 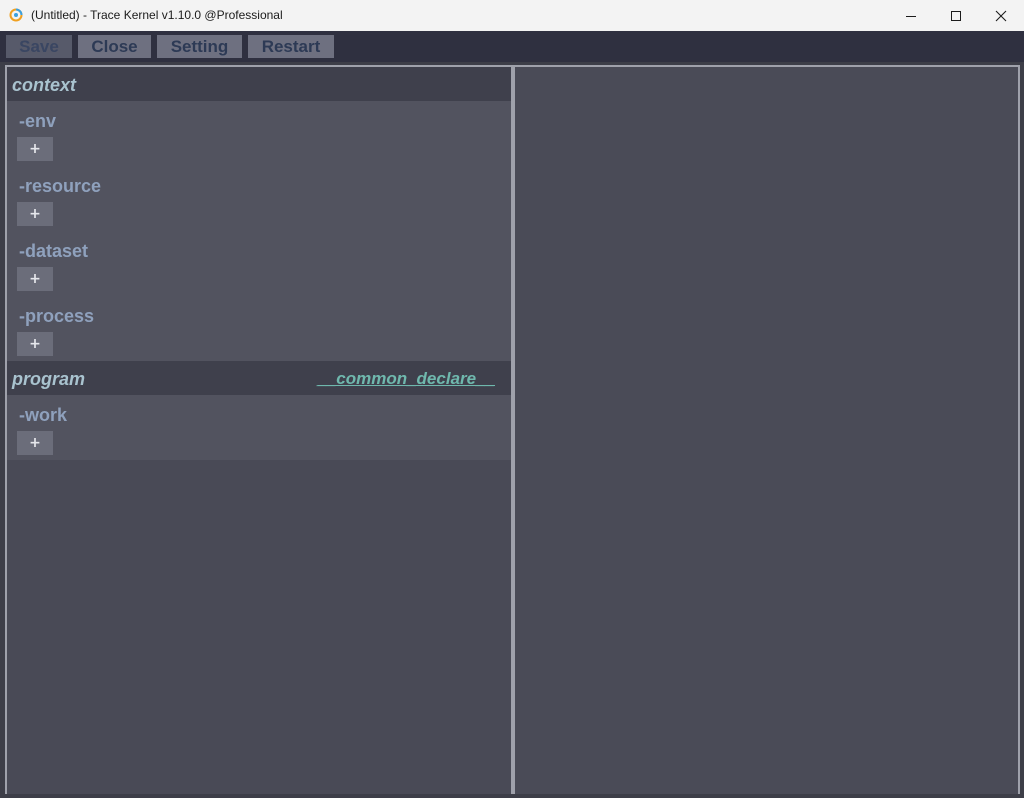 I want to click on add-dataset-button: +, so click(x=35, y=279).